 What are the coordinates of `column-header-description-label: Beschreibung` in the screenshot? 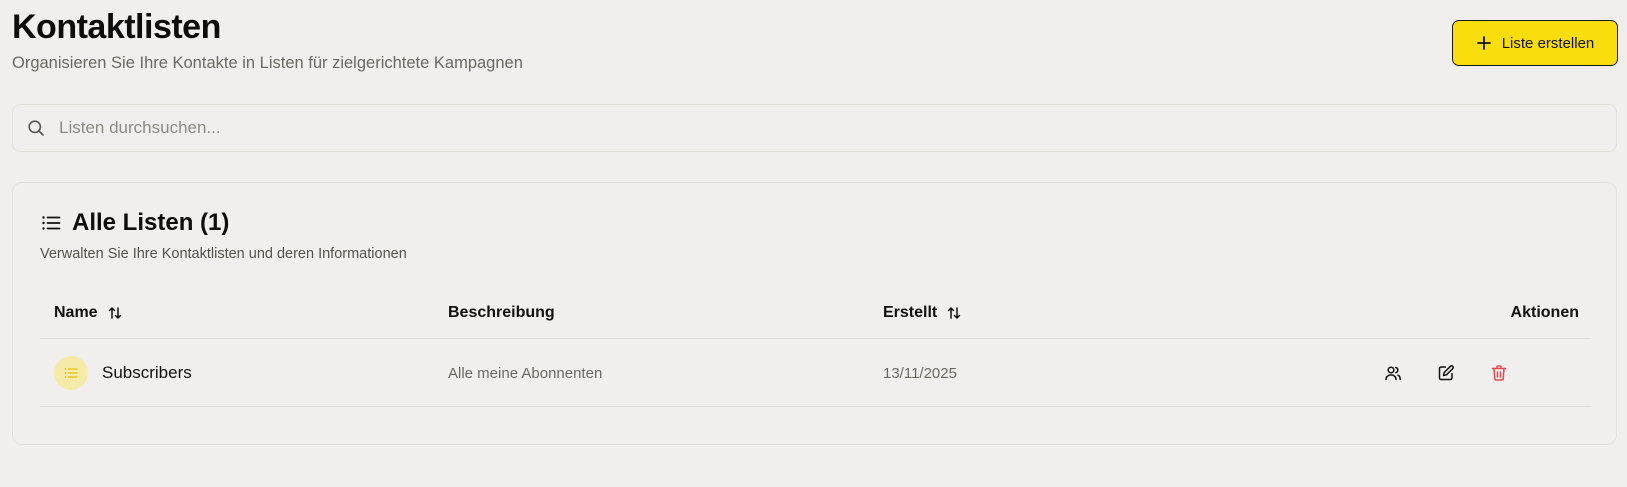 It's located at (501, 312).